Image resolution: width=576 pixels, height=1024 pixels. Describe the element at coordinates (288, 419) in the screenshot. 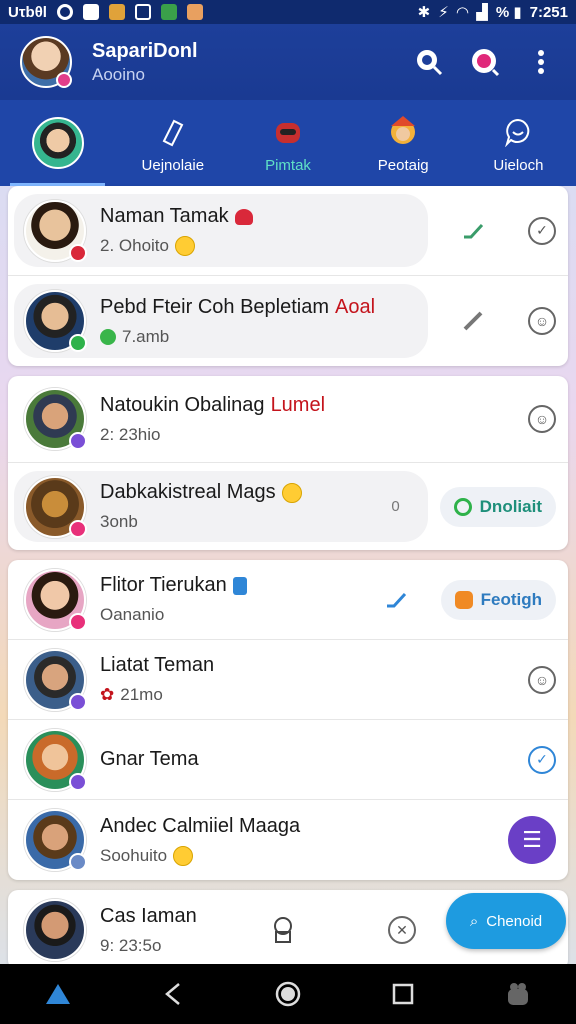

I see `chat-row: Natoukin Obalinag Lumel 2: 23hio ☺` at that location.